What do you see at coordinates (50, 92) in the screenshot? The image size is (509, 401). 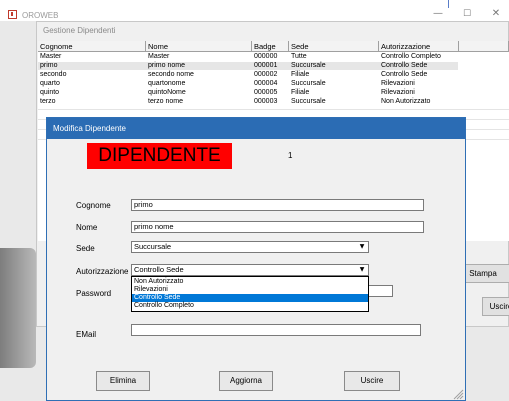 I see `table-cell: quinto` at bounding box center [50, 92].